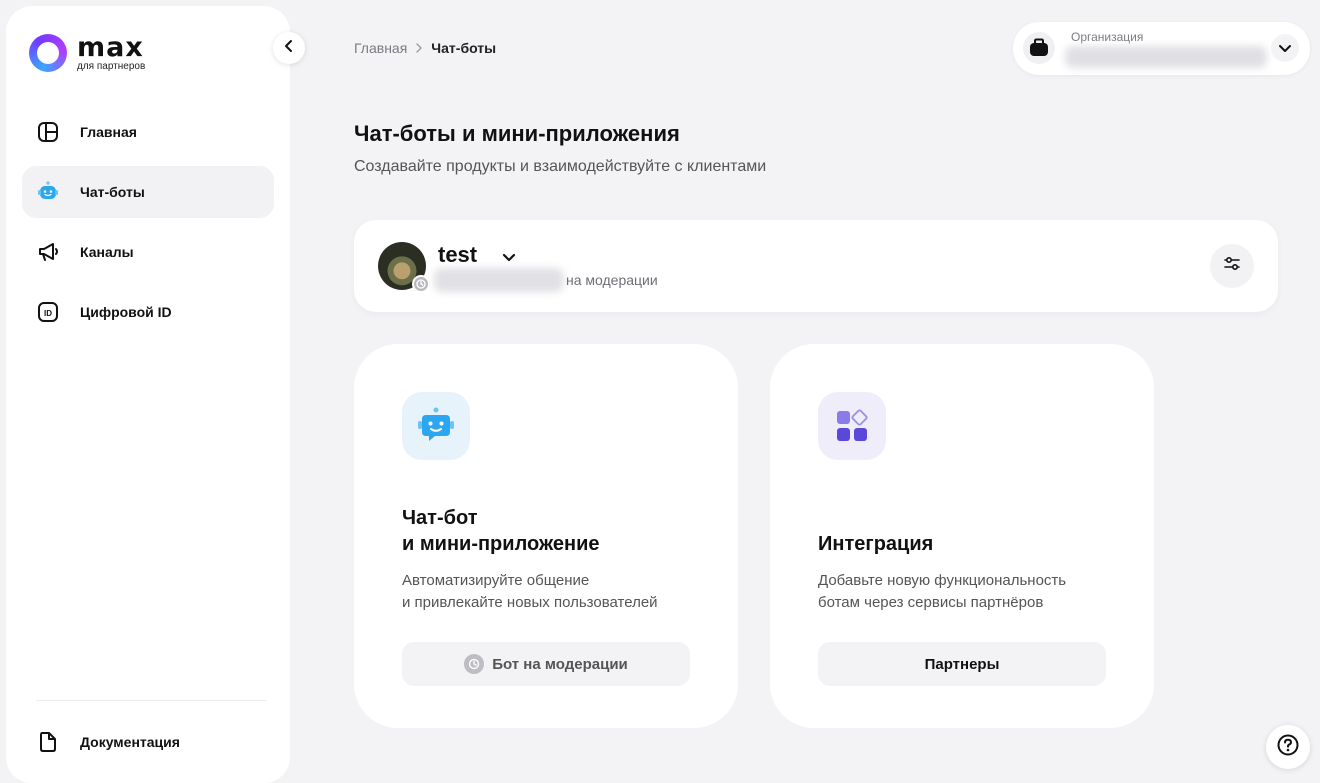 Image resolution: width=1320 pixels, height=783 pixels. What do you see at coordinates (509, 257) in the screenshot?
I see `bot-switch-chevron-down-icon` at bounding box center [509, 257].